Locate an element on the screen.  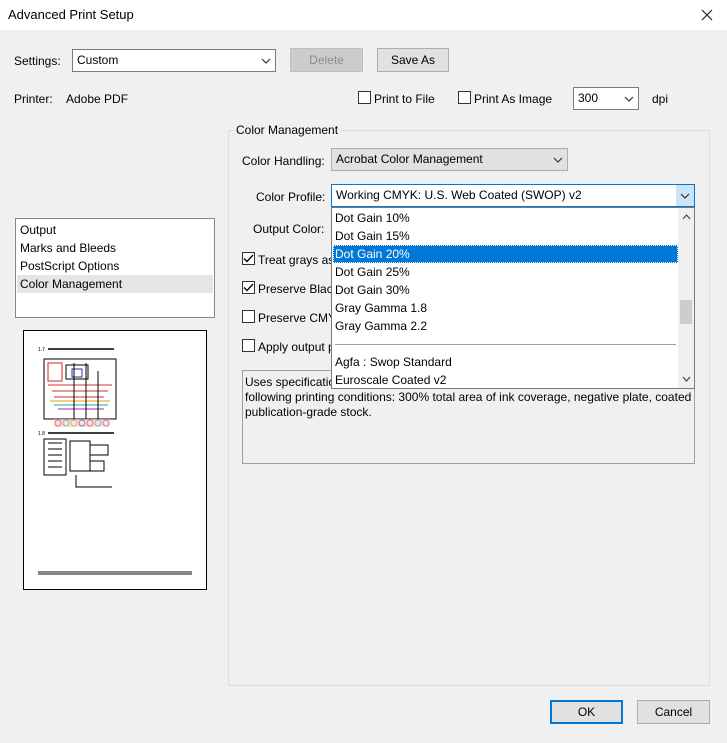
treat-grays-label: Treat grays as is located at coordinates (296, 260).